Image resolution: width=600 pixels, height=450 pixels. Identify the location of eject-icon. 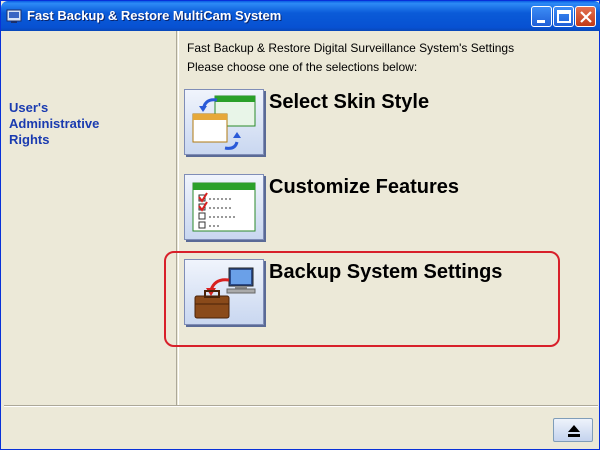
(574, 431).